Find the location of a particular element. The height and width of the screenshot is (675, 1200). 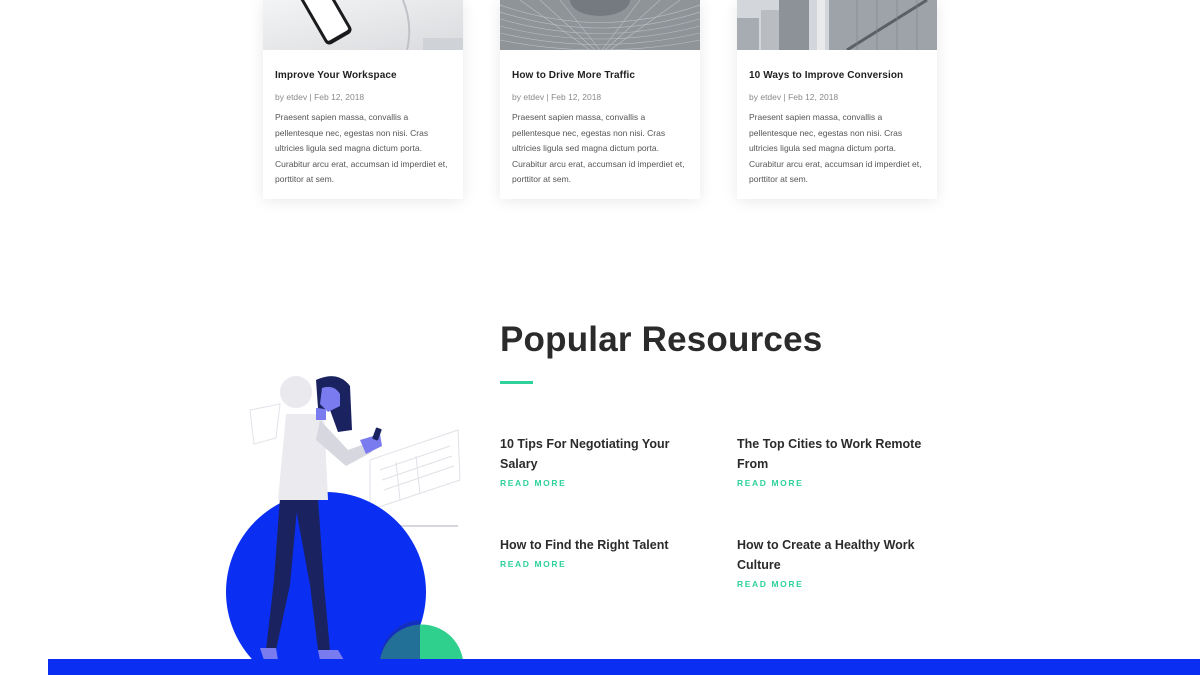

title-underline is located at coordinates (516, 382).